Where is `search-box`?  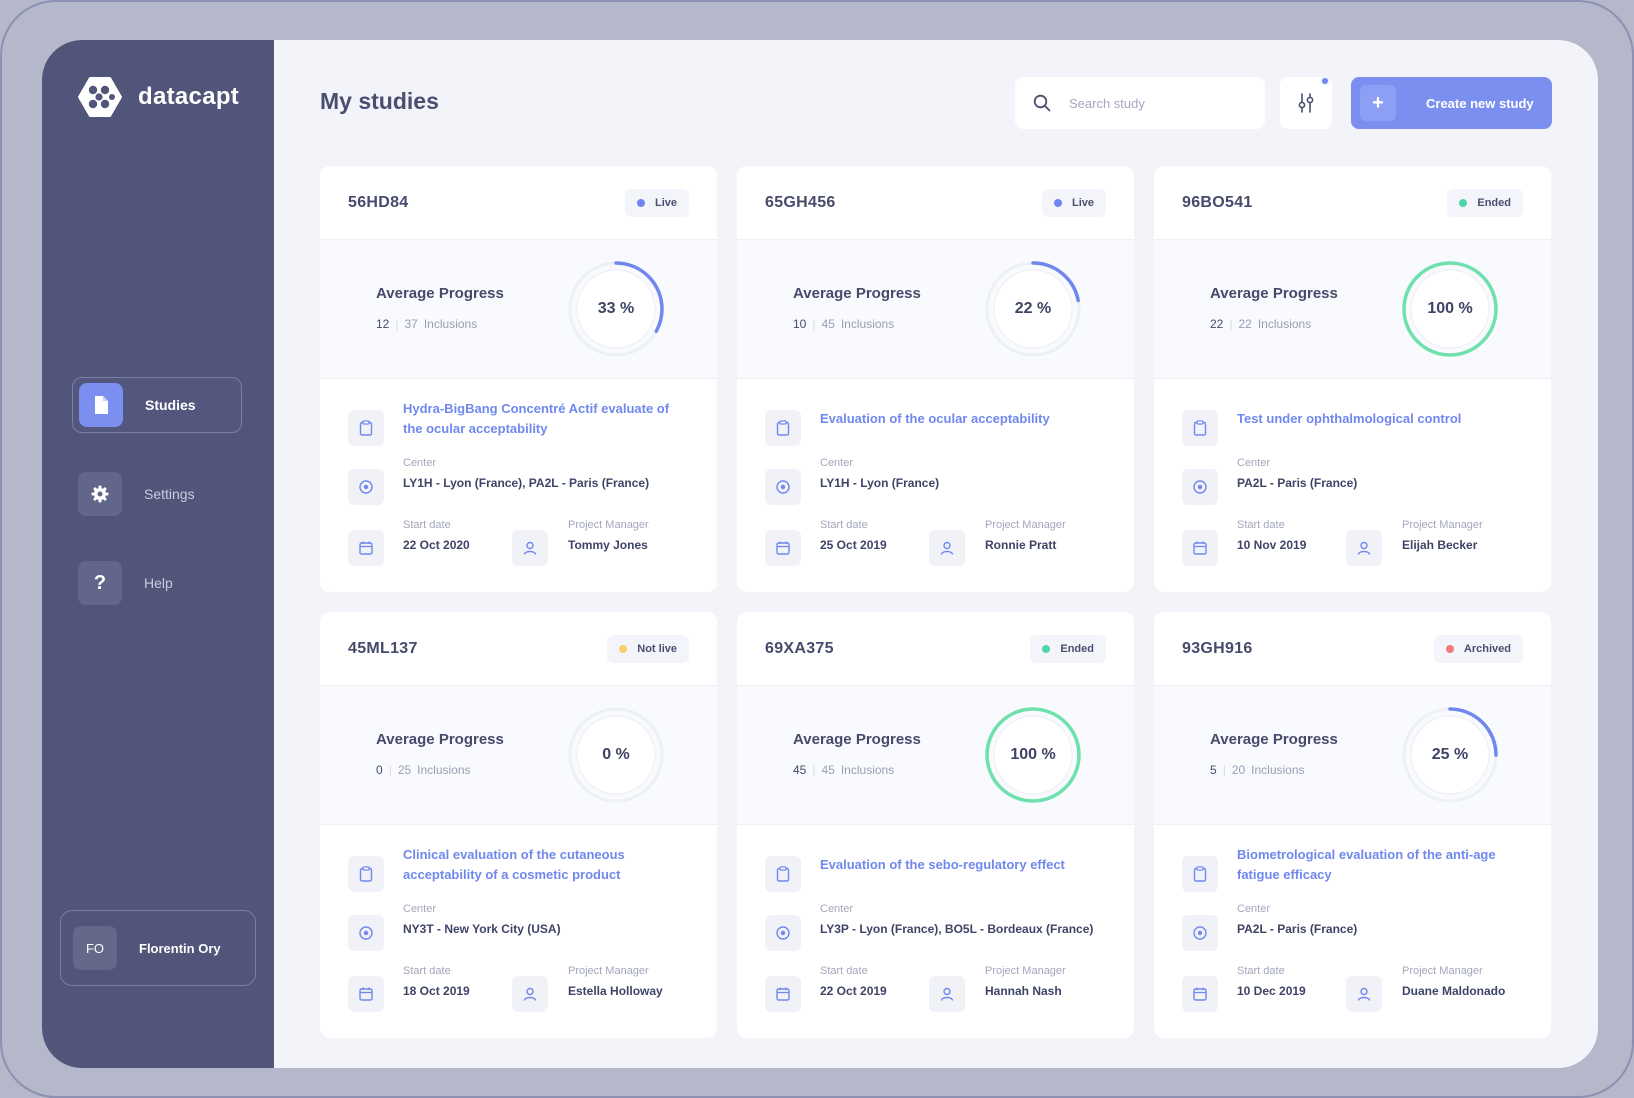
search-box is located at coordinates (1140, 103).